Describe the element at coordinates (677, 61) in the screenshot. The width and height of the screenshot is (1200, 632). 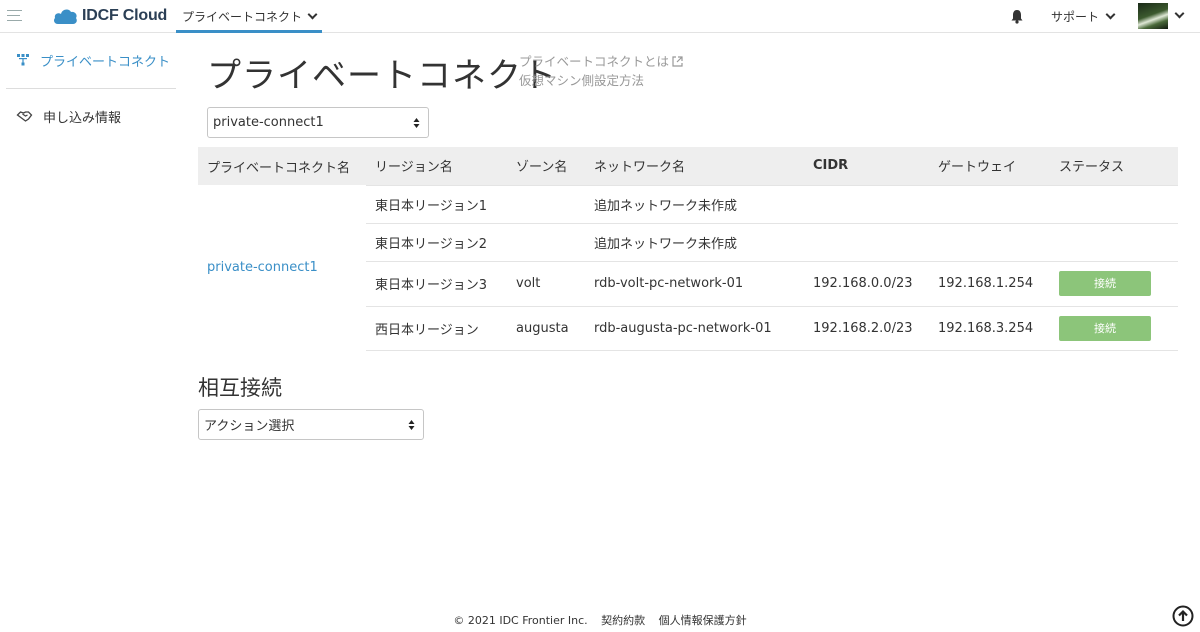
I see `external-link-icon` at that location.